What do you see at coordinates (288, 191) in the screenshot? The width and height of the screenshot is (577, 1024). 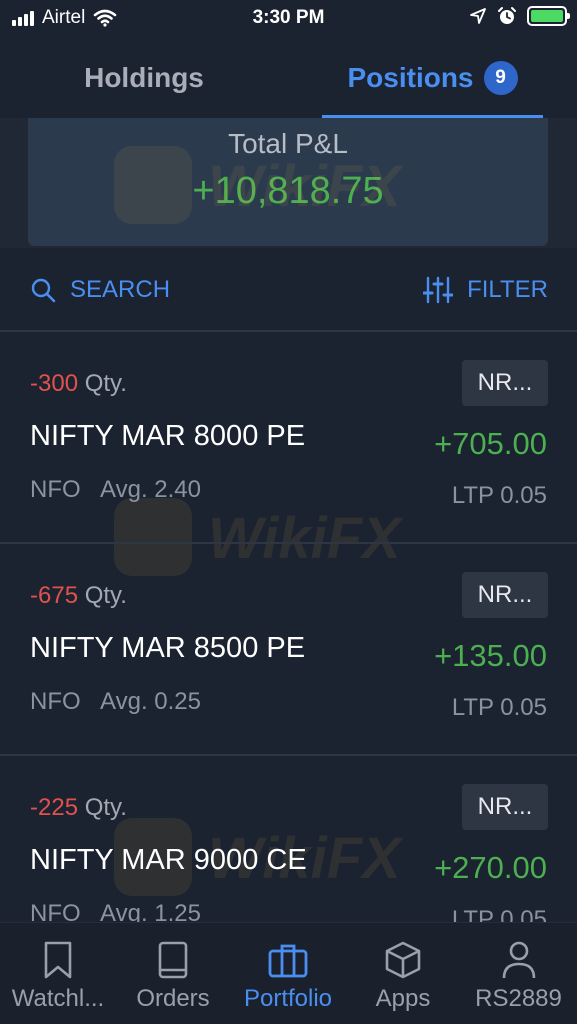 I see `total-pnl-value: +10,818.75` at bounding box center [288, 191].